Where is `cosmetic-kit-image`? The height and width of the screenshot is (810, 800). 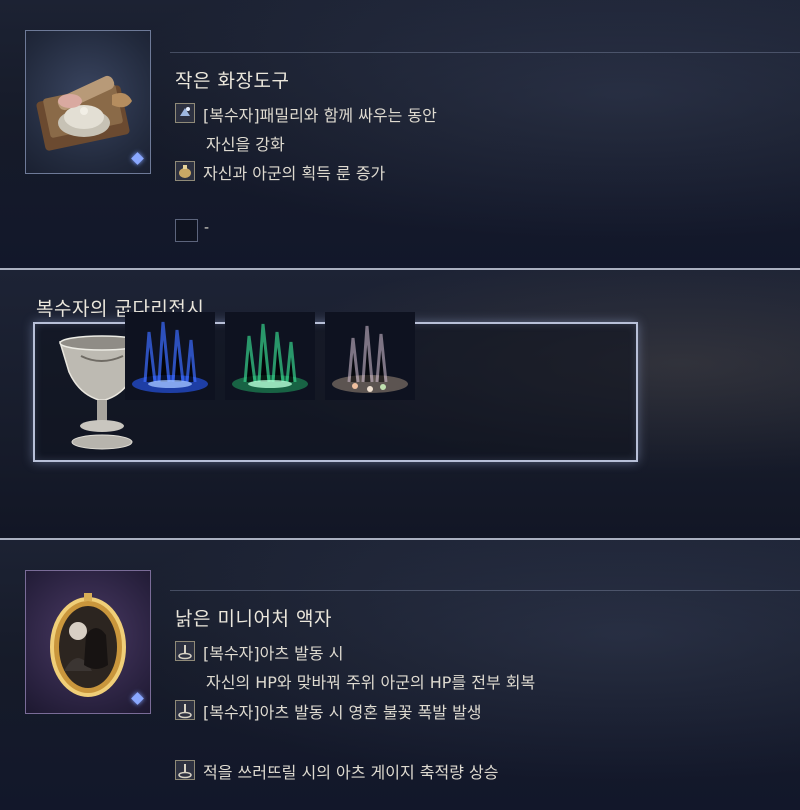
cosmetic-kit-image is located at coordinates (84, 113).